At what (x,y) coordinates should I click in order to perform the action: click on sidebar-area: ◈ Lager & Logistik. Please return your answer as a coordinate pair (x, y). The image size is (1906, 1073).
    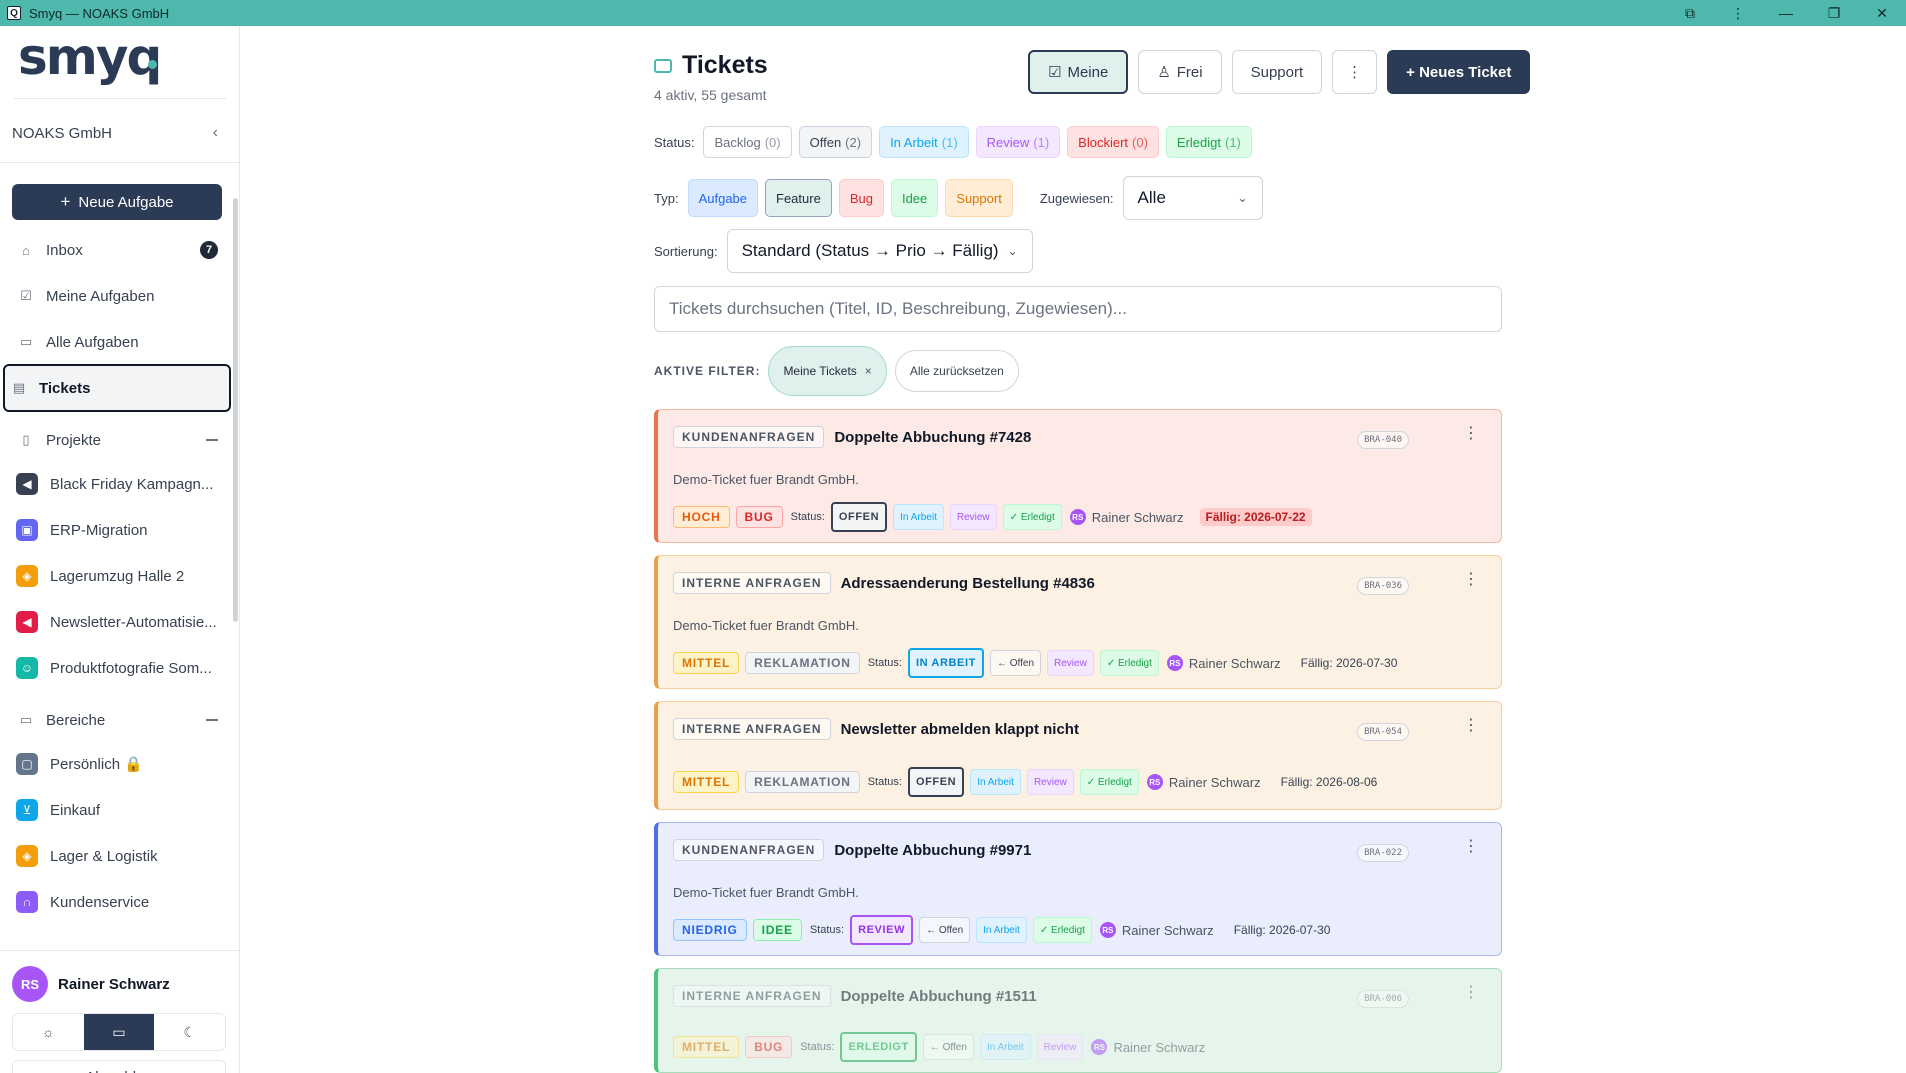
    Looking at the image, I should click on (119, 856).